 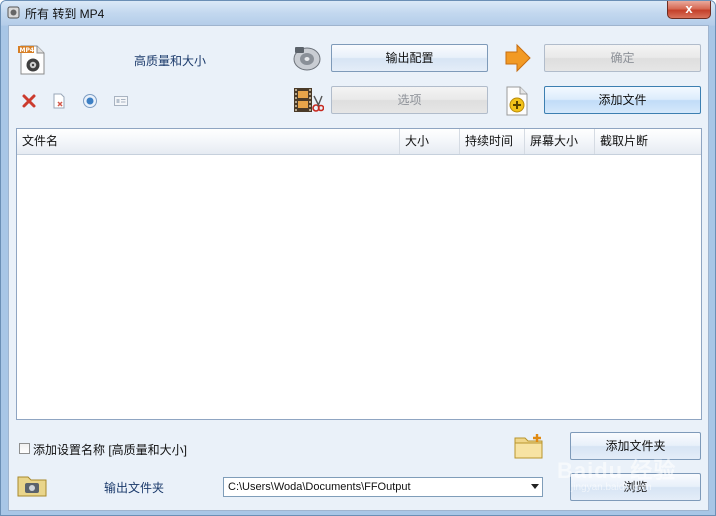 What do you see at coordinates (409, 100) in the screenshot?
I see `options-button: 选项` at bounding box center [409, 100].